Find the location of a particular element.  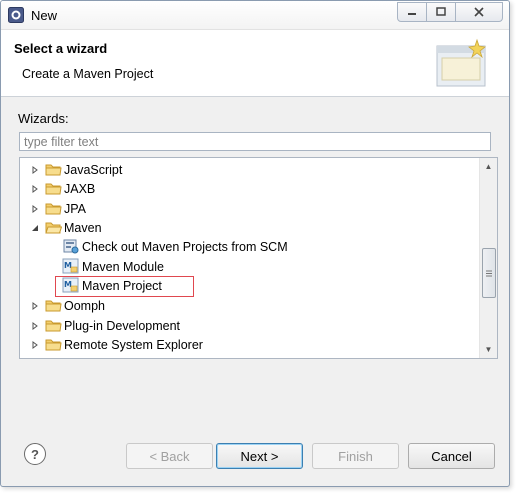

tree-item-maven: Maven is located at coordinates (250, 227).